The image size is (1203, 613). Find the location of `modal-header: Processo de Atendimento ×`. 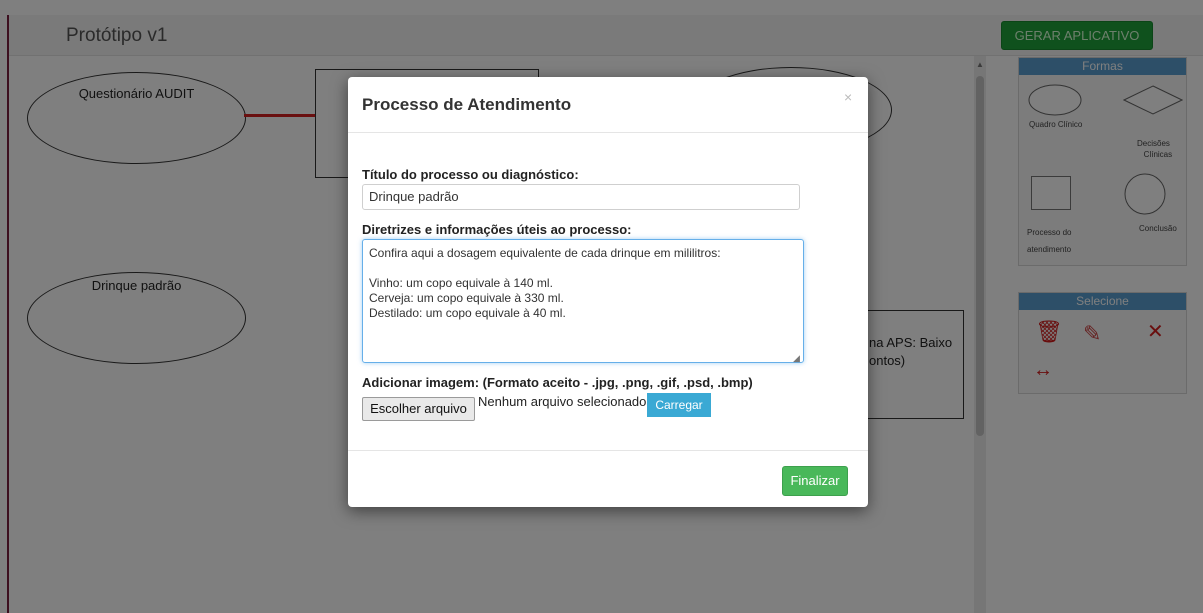

modal-header: Processo de Atendimento × is located at coordinates (608, 105).